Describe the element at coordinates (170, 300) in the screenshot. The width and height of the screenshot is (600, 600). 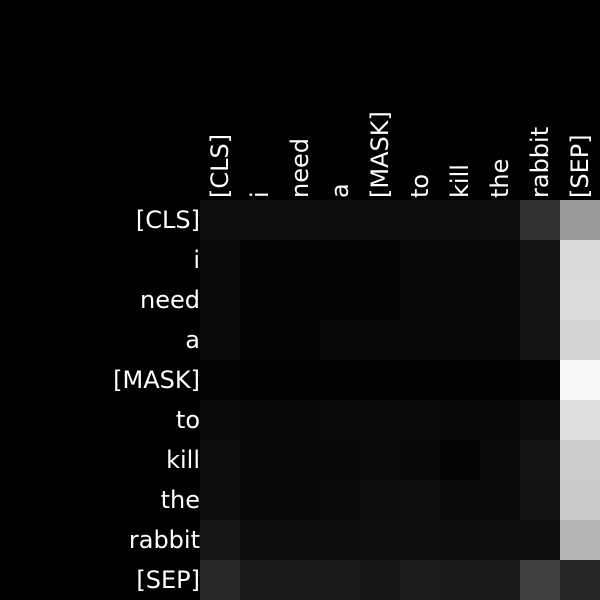
I see `y-tick-label: need` at that location.